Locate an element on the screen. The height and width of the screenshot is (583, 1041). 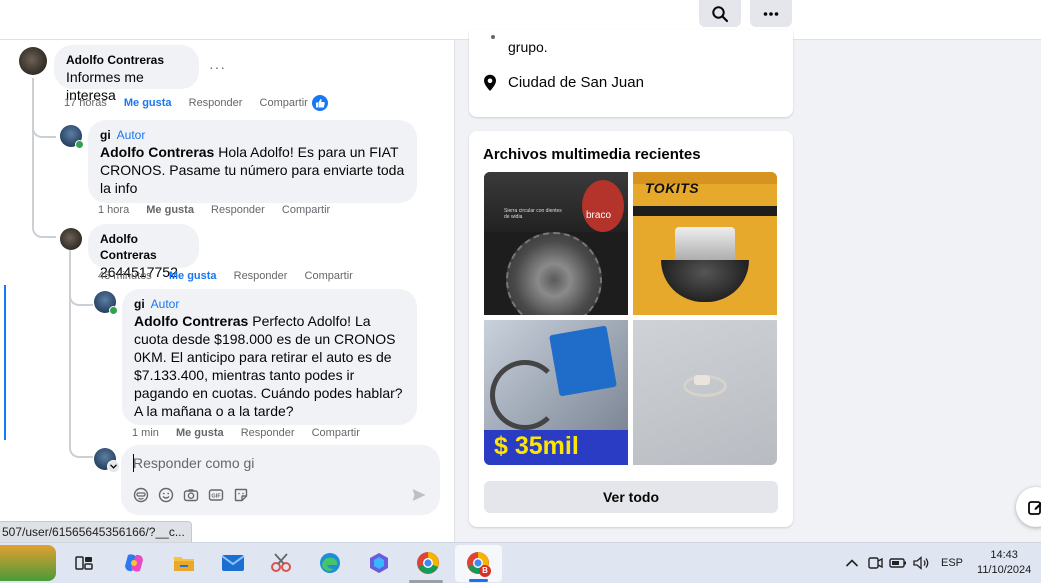
price-label: $ 35mil is located at coordinates (536, 446).